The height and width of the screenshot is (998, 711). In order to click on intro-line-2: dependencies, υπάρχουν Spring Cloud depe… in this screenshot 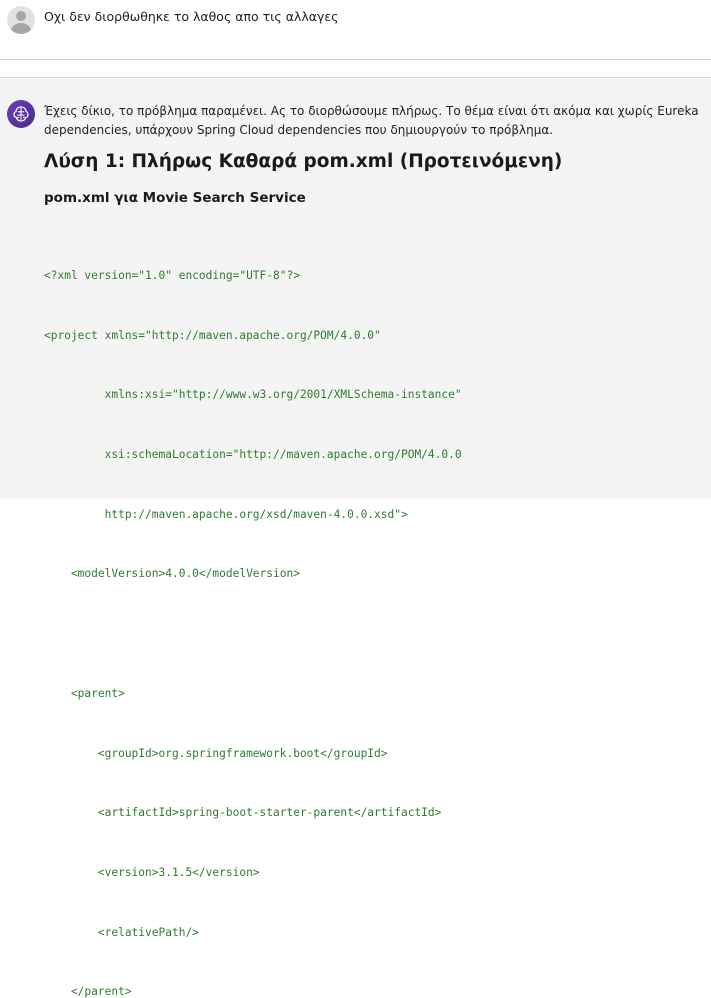, I will do `click(299, 130)`.